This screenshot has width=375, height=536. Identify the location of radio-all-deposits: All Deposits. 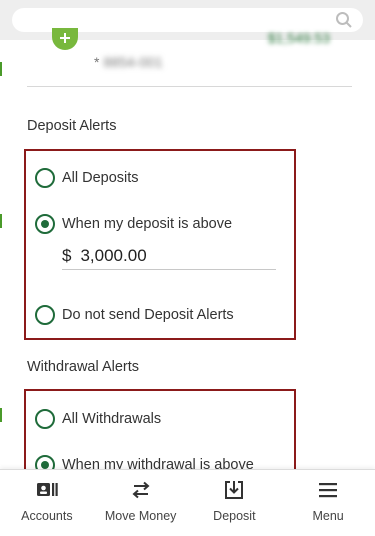
(87, 178).